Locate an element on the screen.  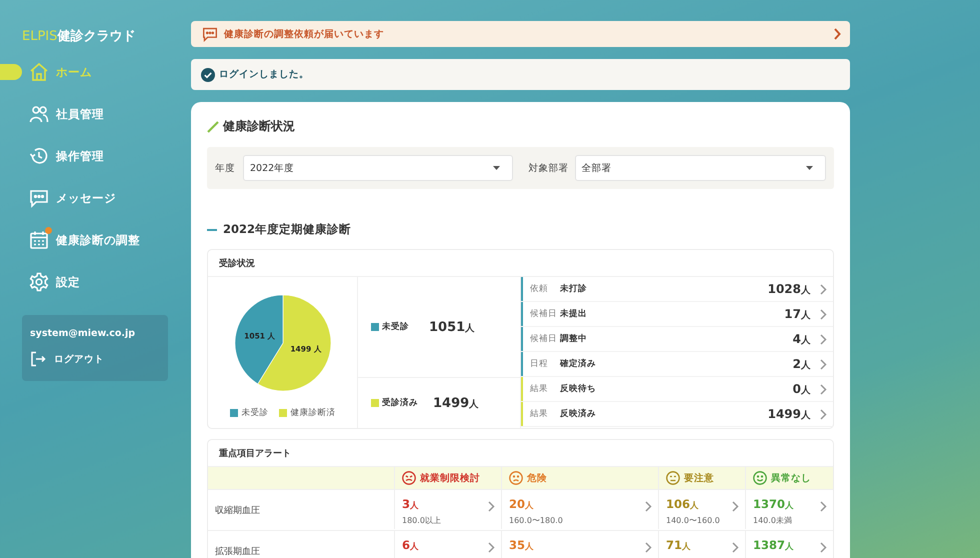
status-row: 依頼 未打診 1028人 is located at coordinates (677, 289).